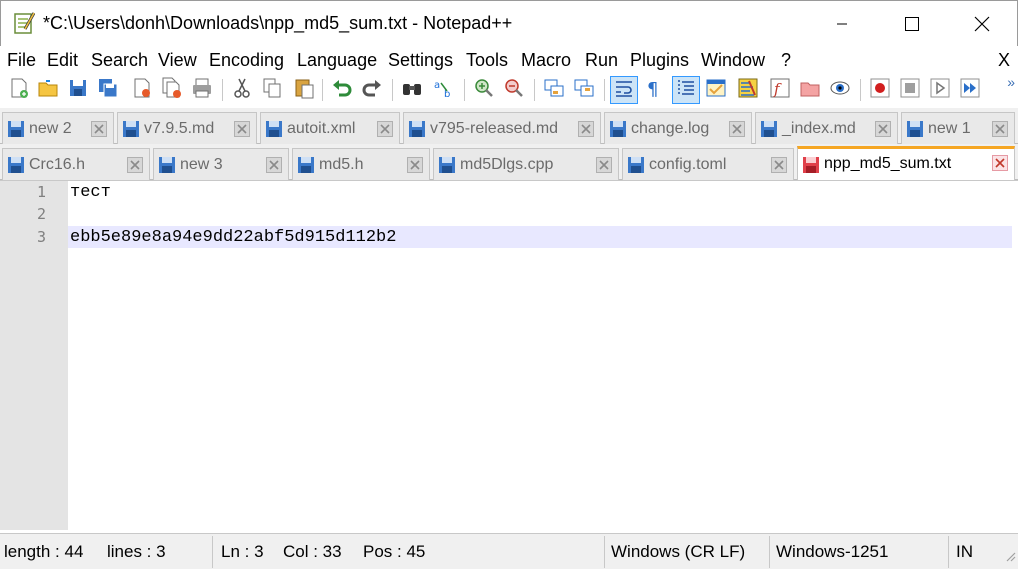 This screenshot has height=569, width=1018. I want to click on saved-file-icon, so click(417, 129).